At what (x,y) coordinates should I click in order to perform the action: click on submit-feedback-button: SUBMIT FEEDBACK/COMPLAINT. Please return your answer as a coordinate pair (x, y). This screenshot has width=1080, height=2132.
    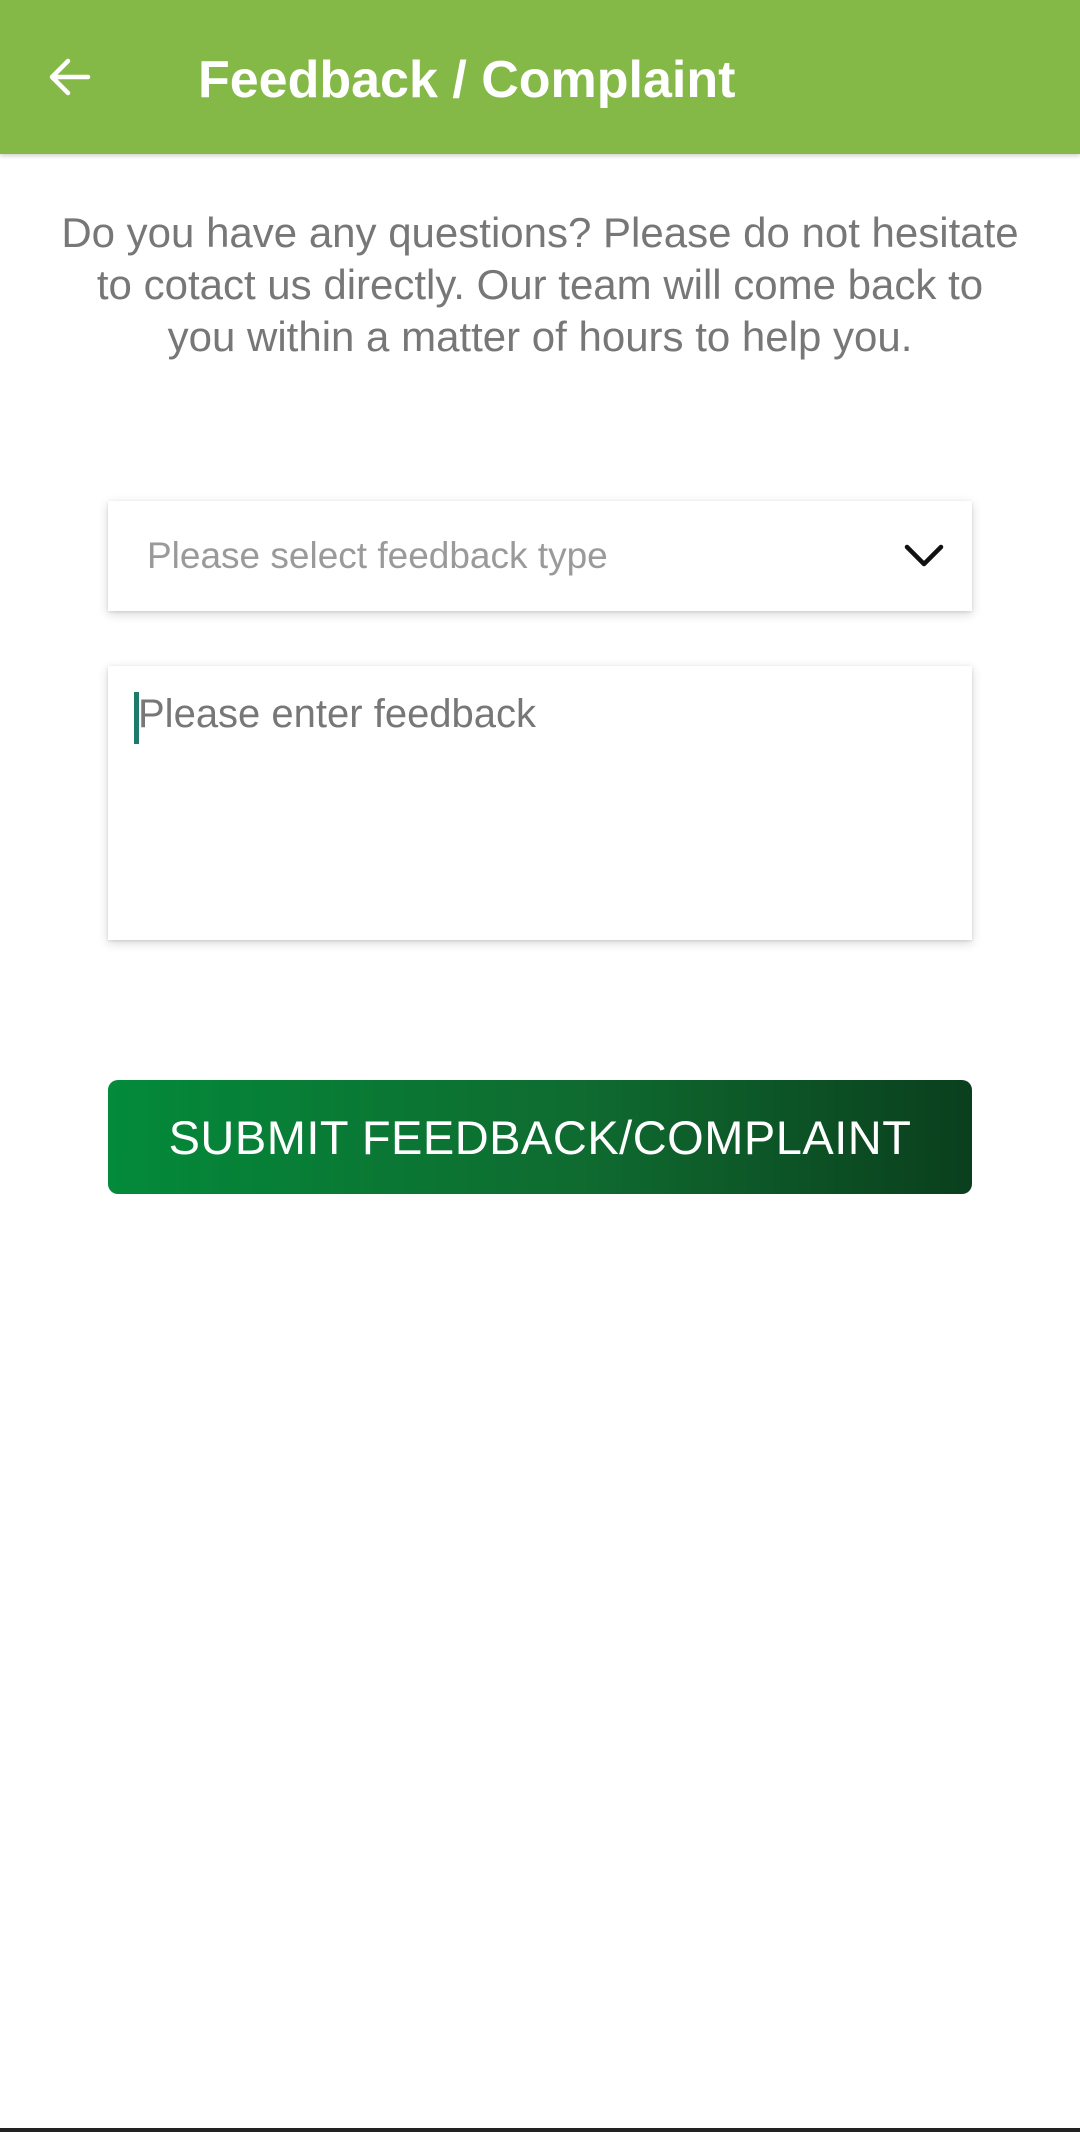
    Looking at the image, I should click on (540, 1137).